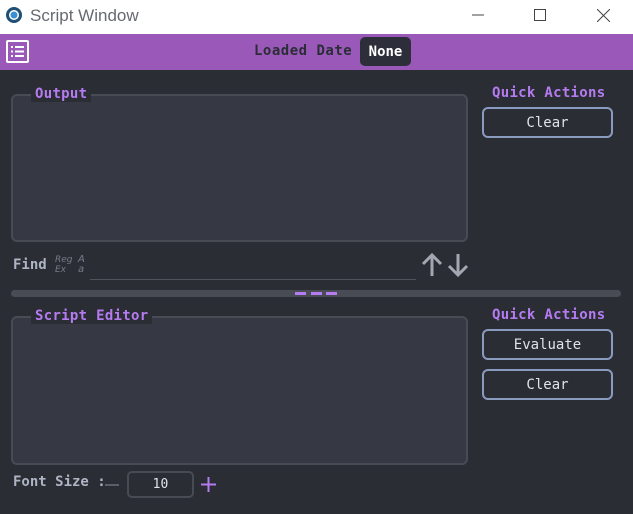  Describe the element at coordinates (549, 93) in the screenshot. I see `output-quick-actions-title: Quick Actions` at that location.